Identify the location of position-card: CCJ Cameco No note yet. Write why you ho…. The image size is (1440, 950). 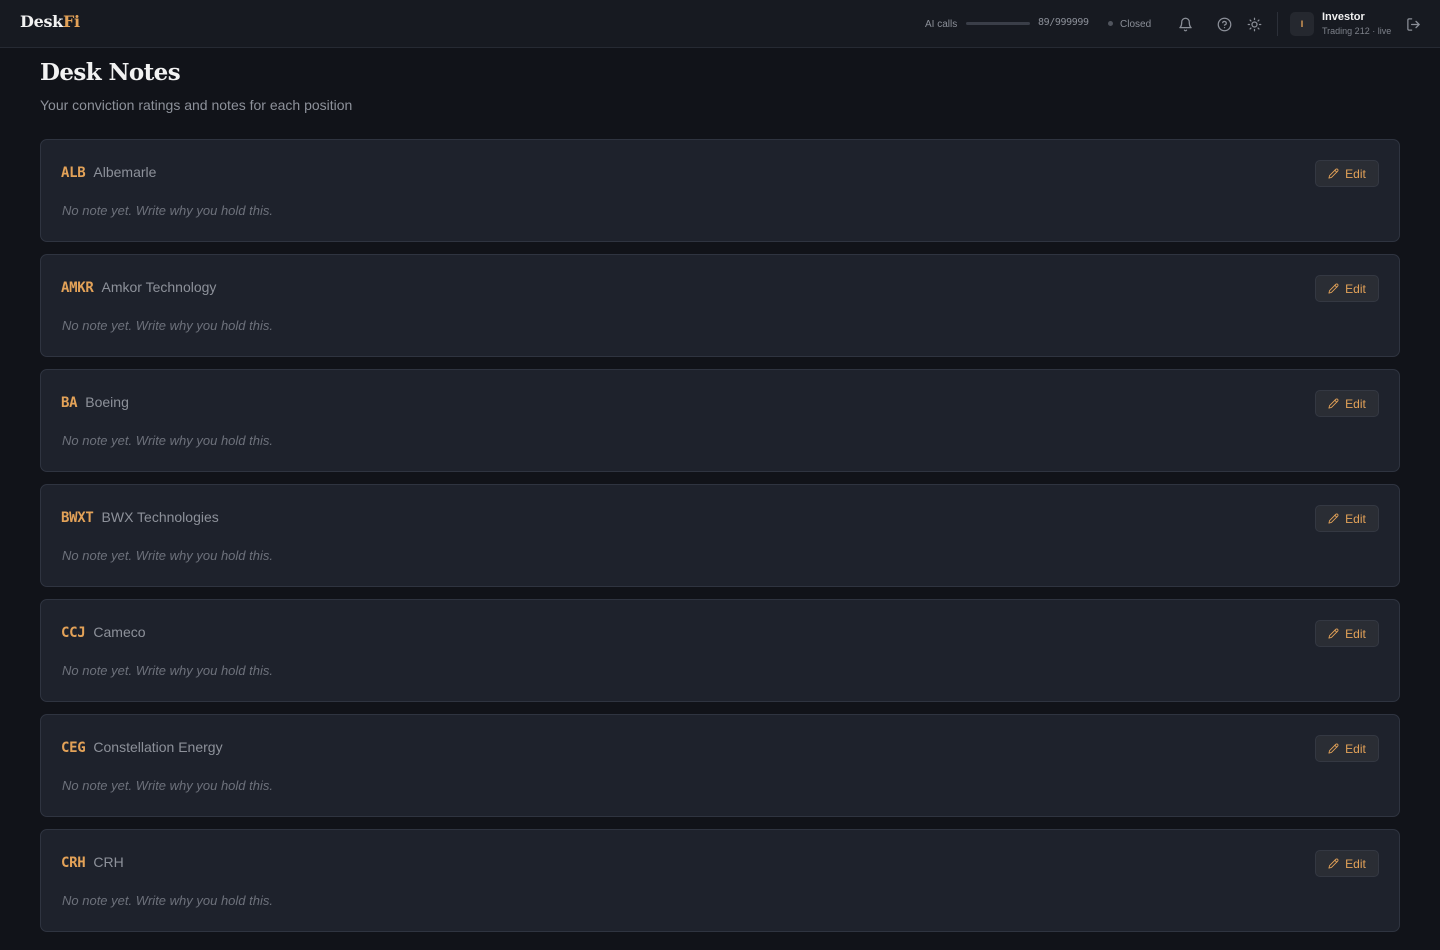
(720, 650).